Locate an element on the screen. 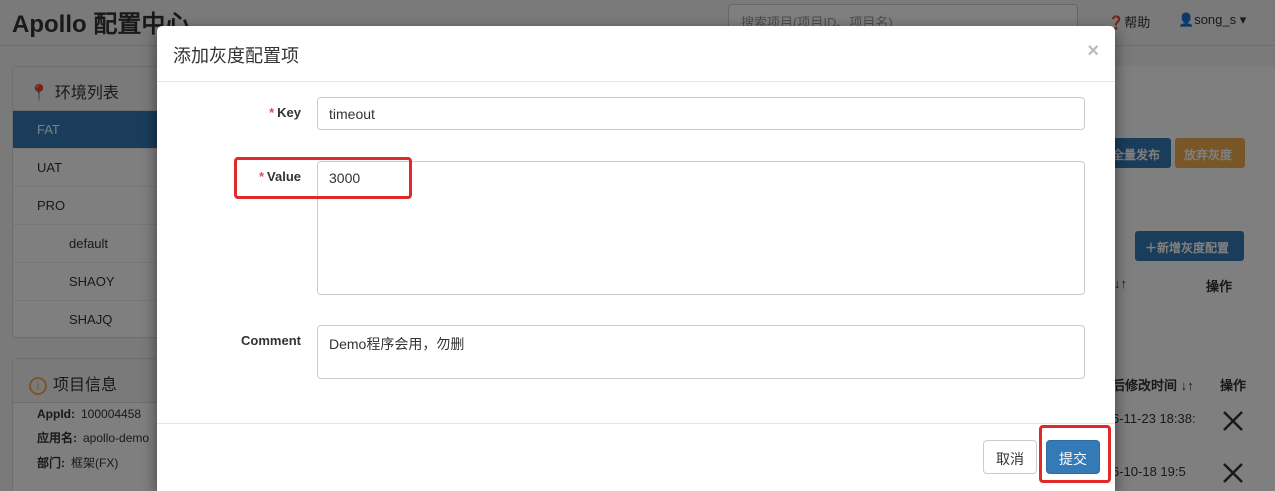  value-highlight-box is located at coordinates (323, 178).